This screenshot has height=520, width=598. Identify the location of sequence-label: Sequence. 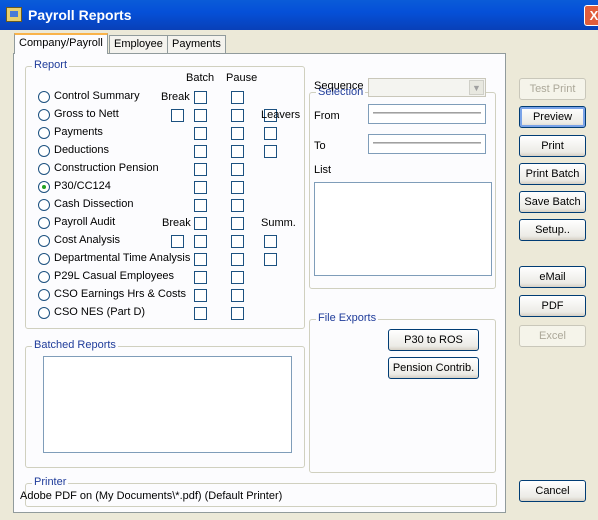
(339, 86).